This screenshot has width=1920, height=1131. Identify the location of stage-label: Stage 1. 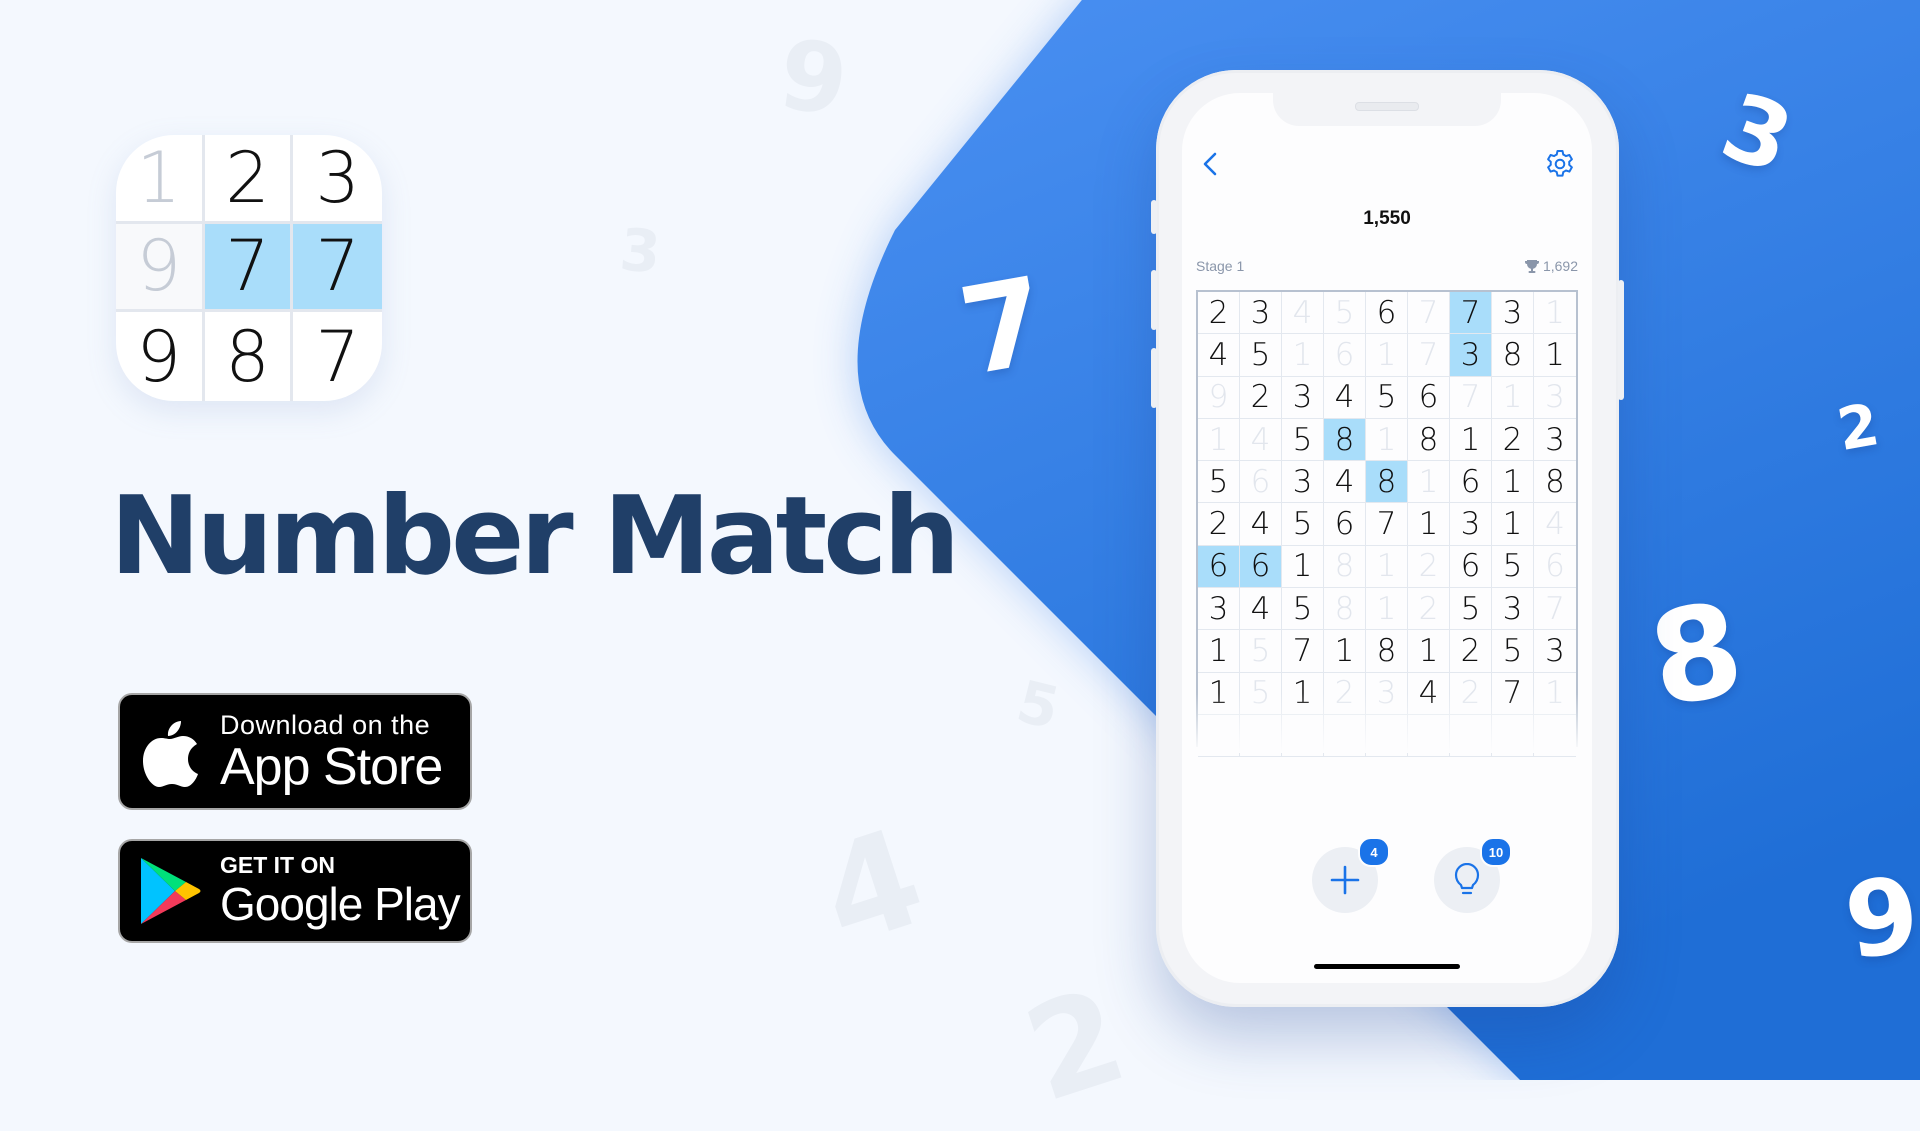
(1220, 266).